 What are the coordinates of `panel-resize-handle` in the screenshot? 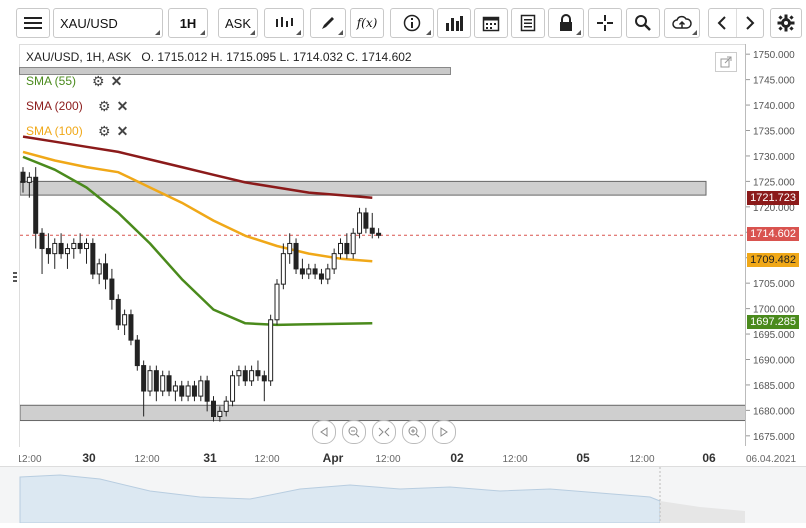 It's located at (15, 279).